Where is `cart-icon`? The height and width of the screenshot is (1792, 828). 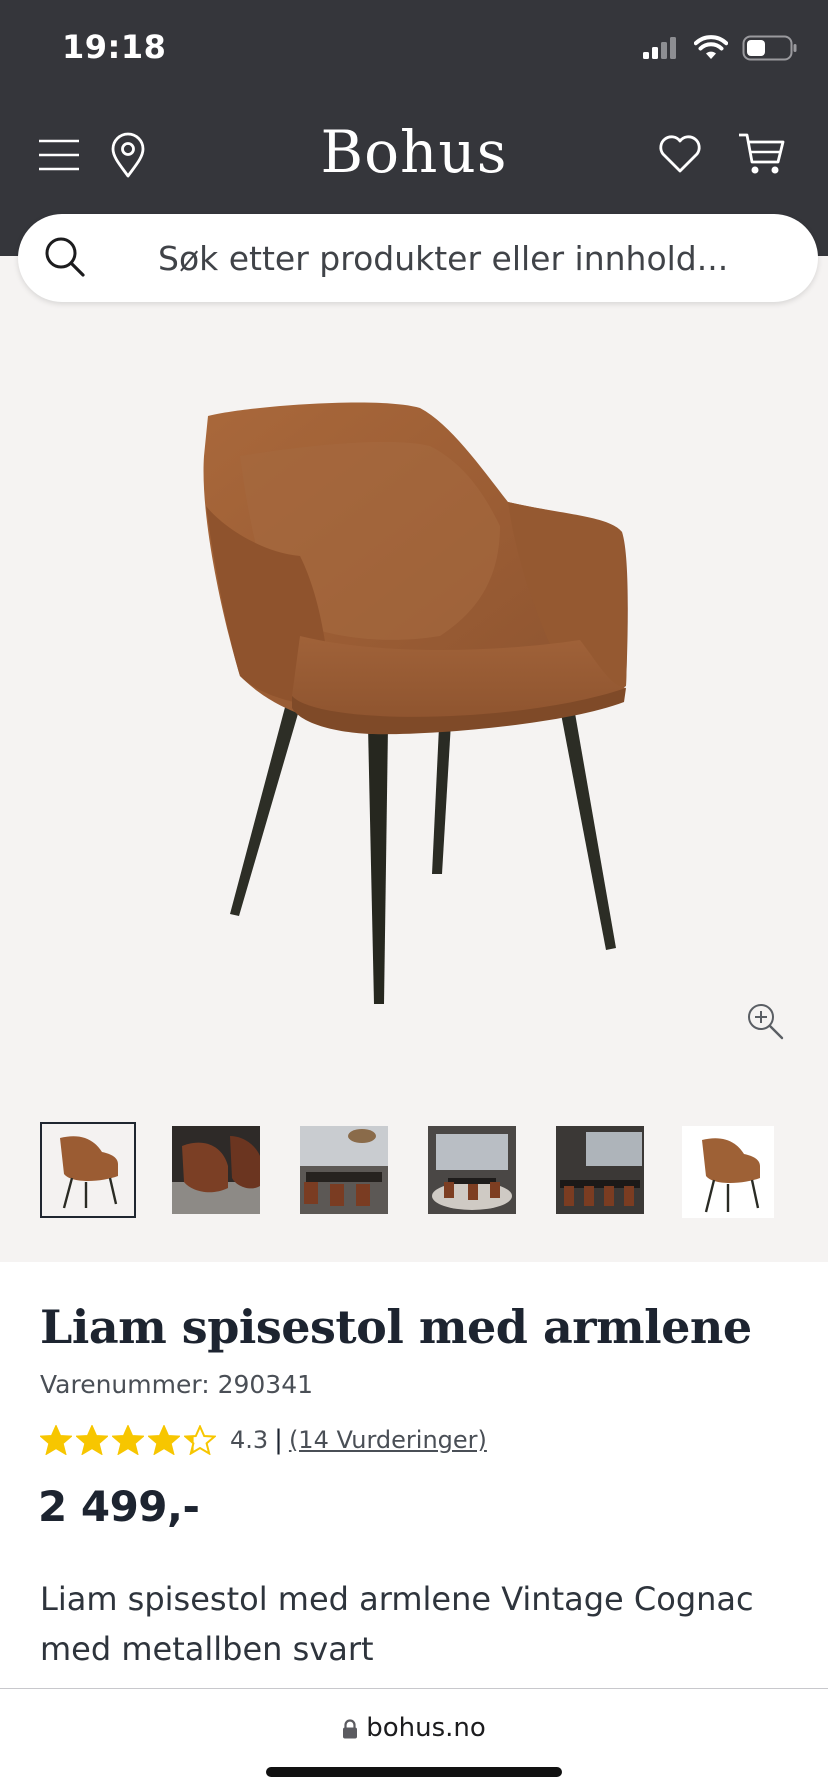 cart-icon is located at coordinates (762, 153).